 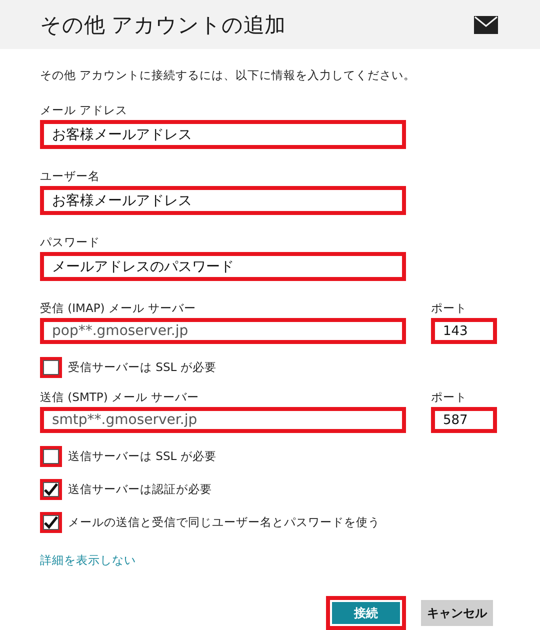 What do you see at coordinates (457, 613) in the screenshot?
I see `cancel-button: キャンセル` at bounding box center [457, 613].